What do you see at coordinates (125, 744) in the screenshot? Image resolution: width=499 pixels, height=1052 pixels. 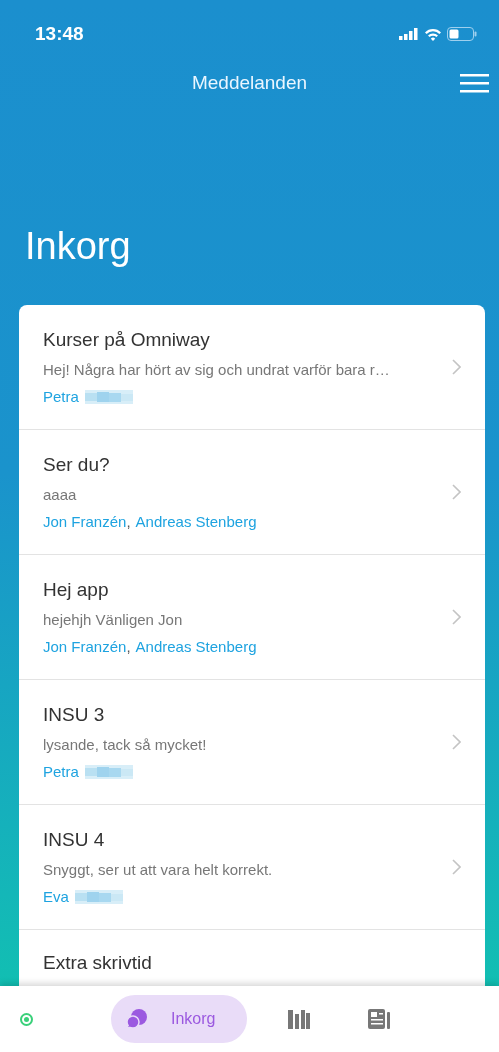 I see `message-preview: lysande, tack så mycket!` at bounding box center [125, 744].